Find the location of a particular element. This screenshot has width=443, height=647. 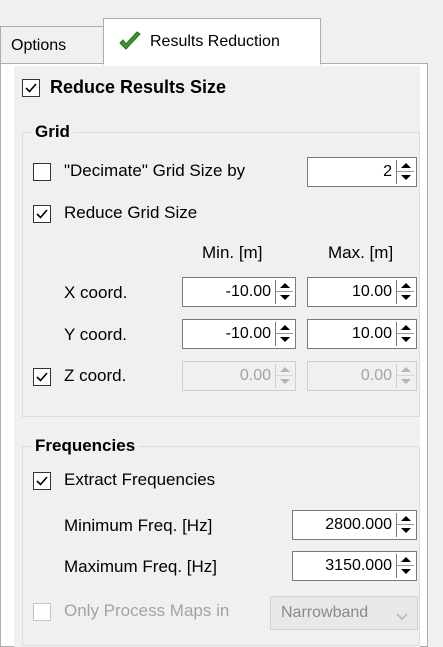

only-process-maps-label: Only Process Maps in is located at coordinates (147, 610).